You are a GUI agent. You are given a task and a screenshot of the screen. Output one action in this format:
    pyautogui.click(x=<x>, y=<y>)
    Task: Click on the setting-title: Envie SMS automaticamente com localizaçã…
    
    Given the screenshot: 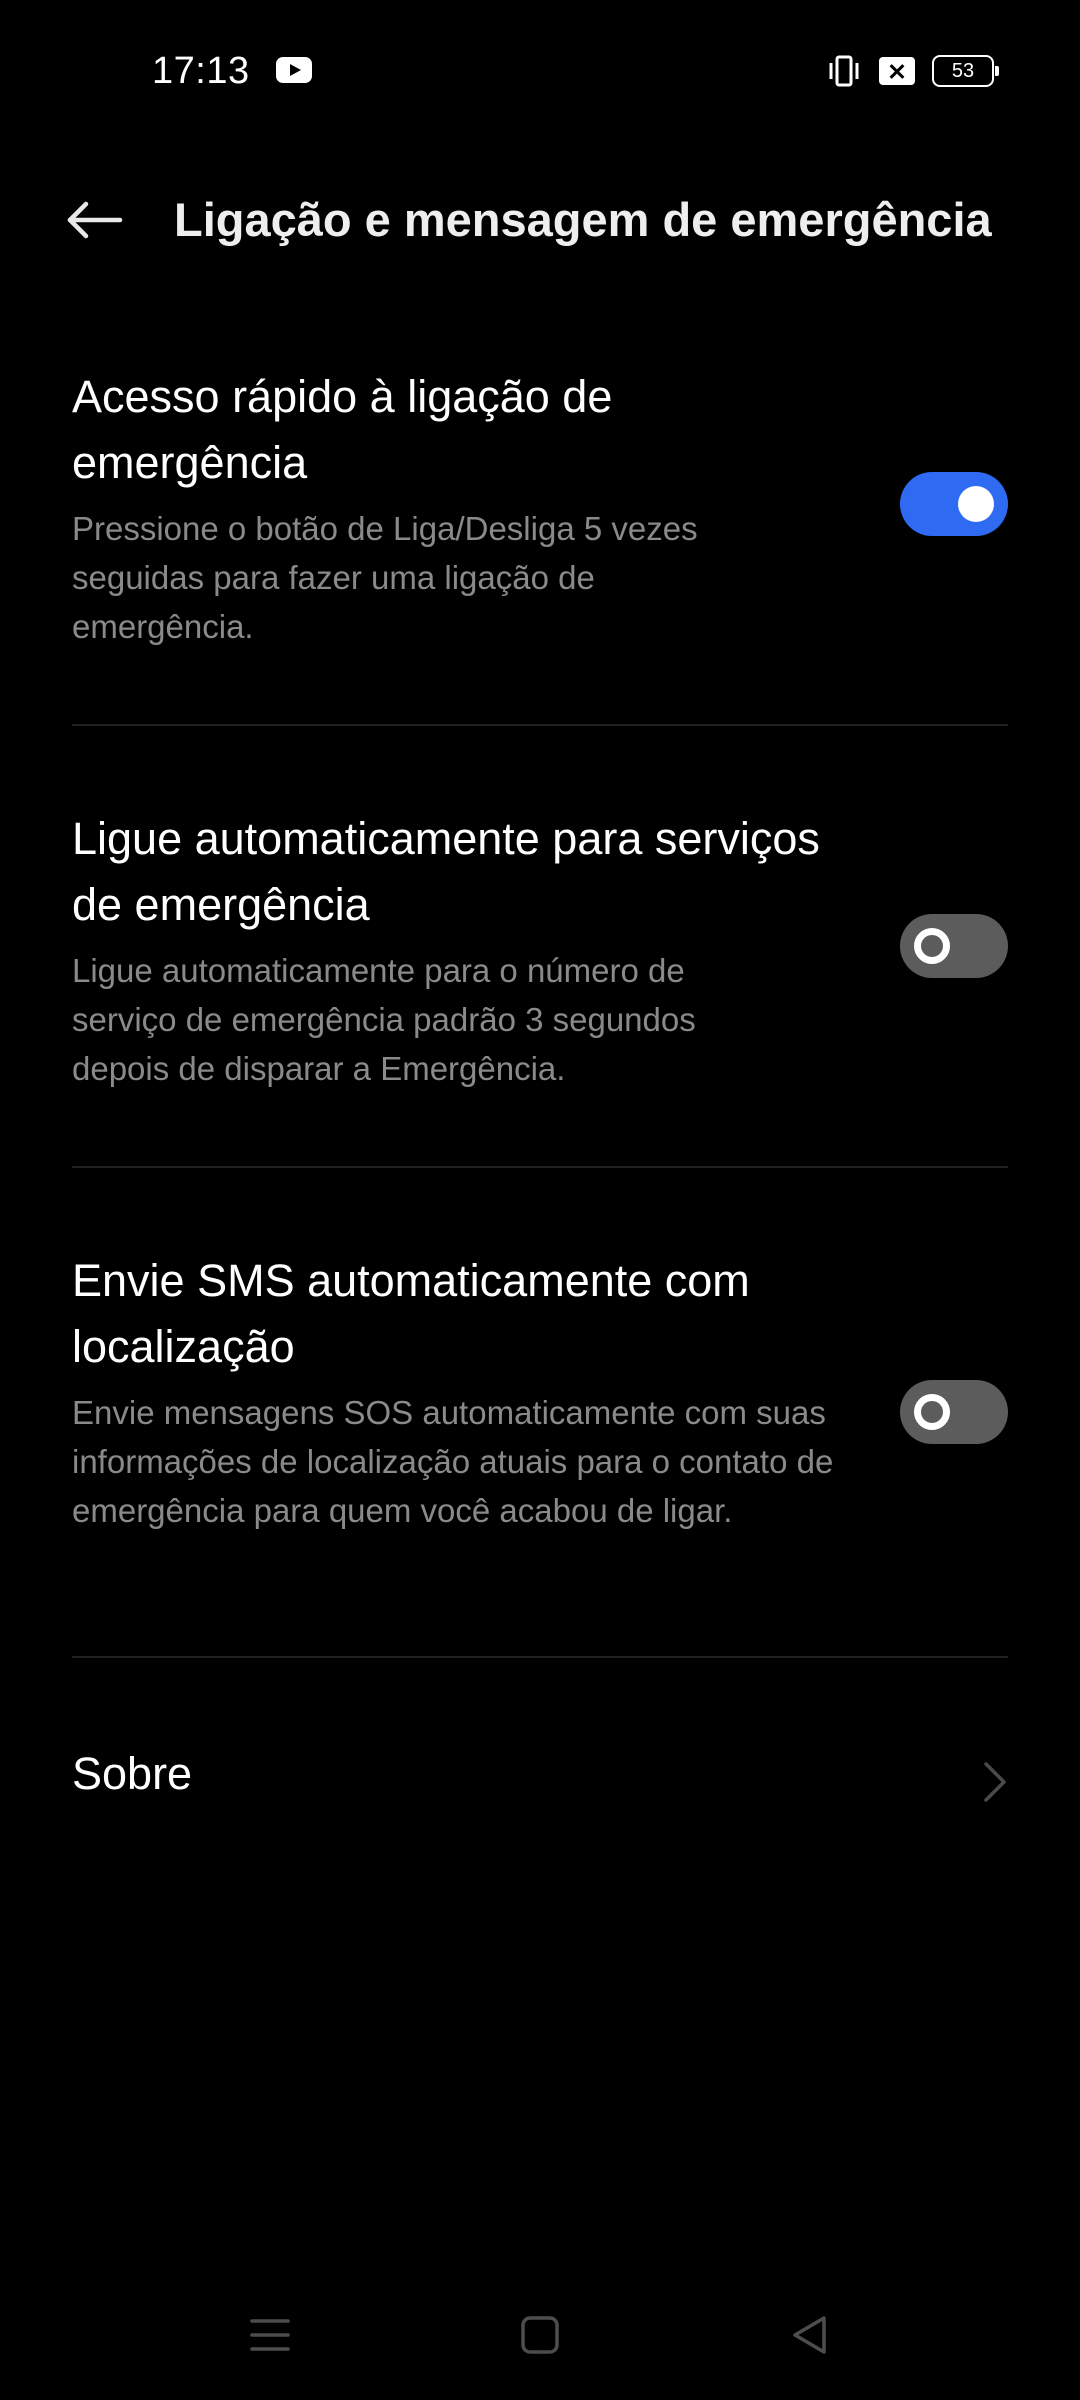 What is the action you would take?
    pyautogui.click(x=411, y=1313)
    